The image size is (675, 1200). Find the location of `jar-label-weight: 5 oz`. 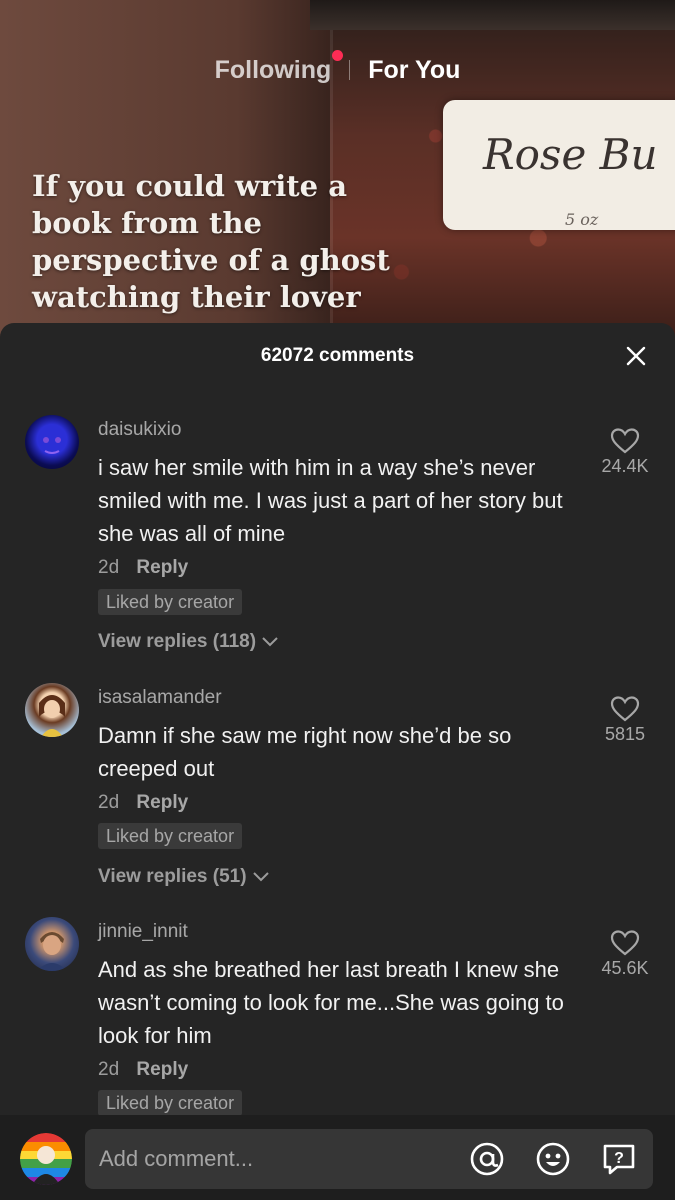

jar-label-weight: 5 oz is located at coordinates (582, 219).